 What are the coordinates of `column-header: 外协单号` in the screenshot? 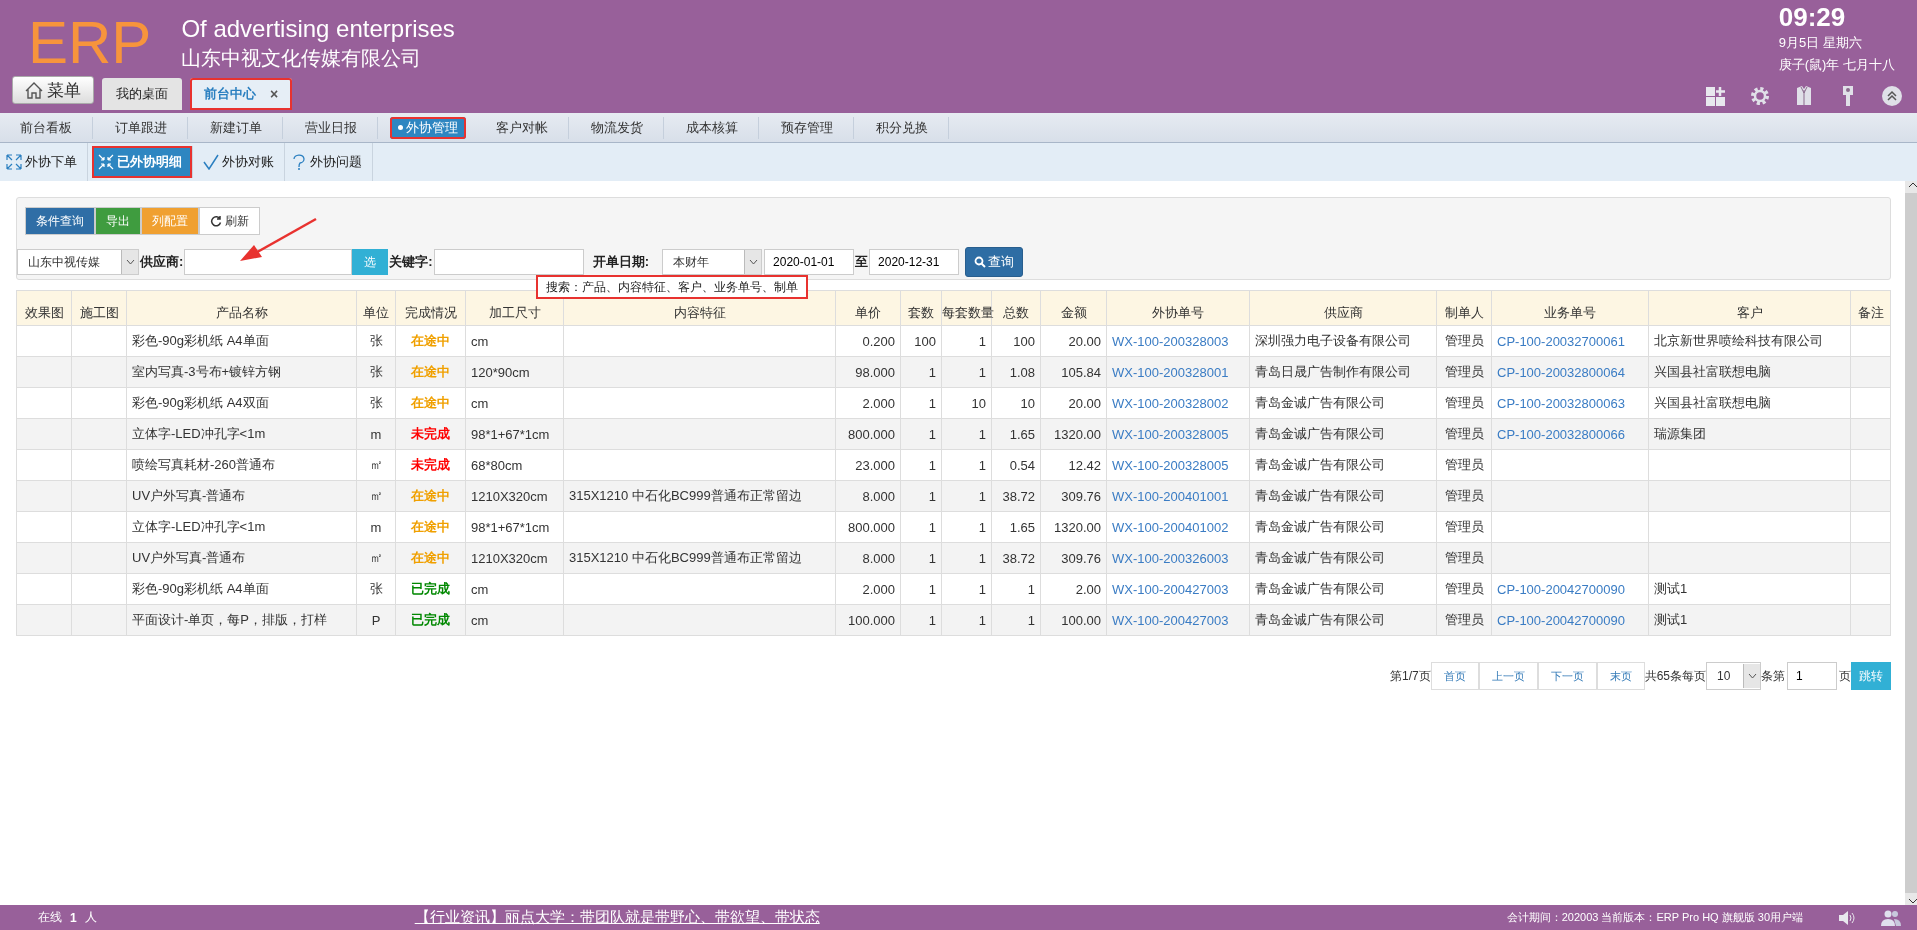 It's located at (1178, 308).